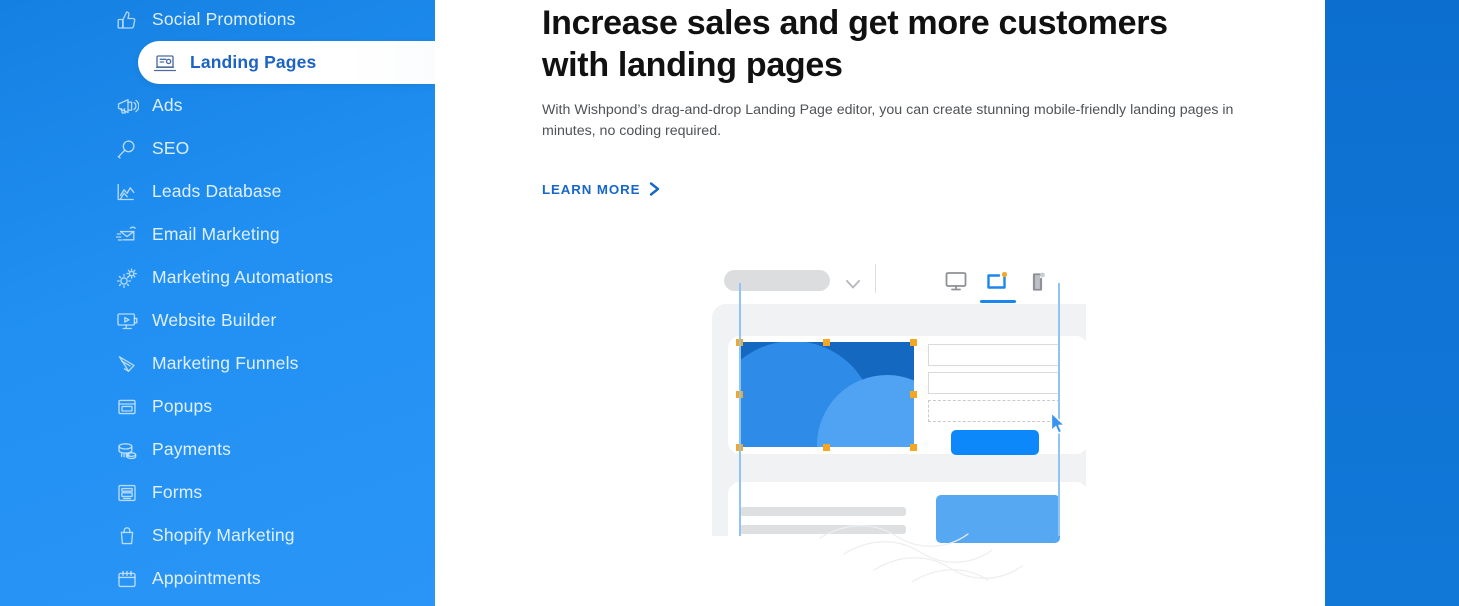 The width and height of the screenshot is (1459, 606). I want to click on sidebar-item-label: Appointments, so click(206, 577).